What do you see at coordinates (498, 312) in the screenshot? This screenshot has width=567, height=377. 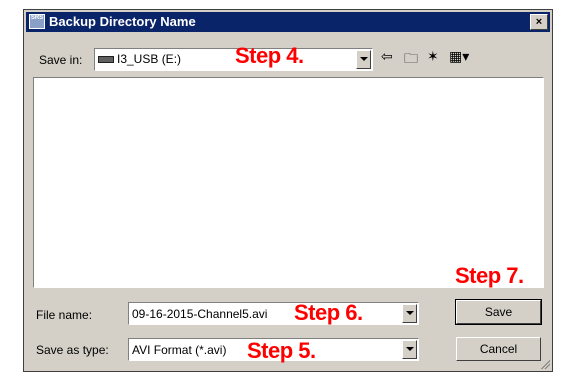 I see `save-button: Save` at bounding box center [498, 312].